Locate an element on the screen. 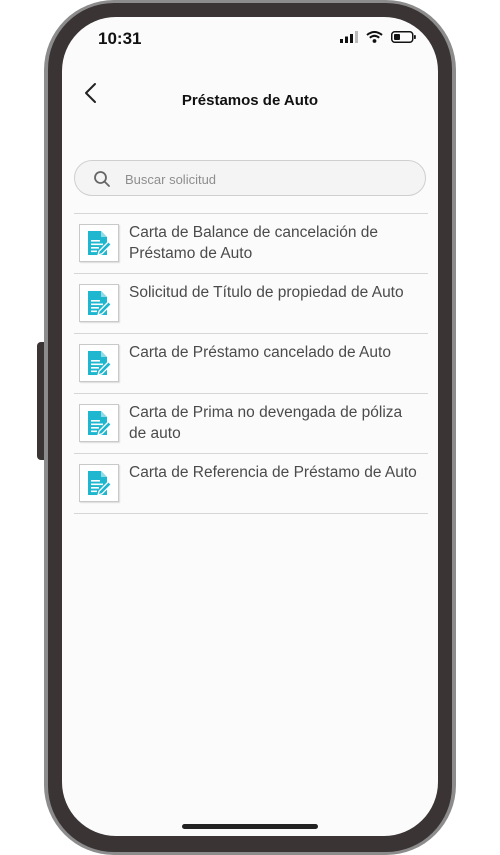 Image resolution: width=500 pixels, height=855 pixels. wifi-icon is located at coordinates (374, 37).